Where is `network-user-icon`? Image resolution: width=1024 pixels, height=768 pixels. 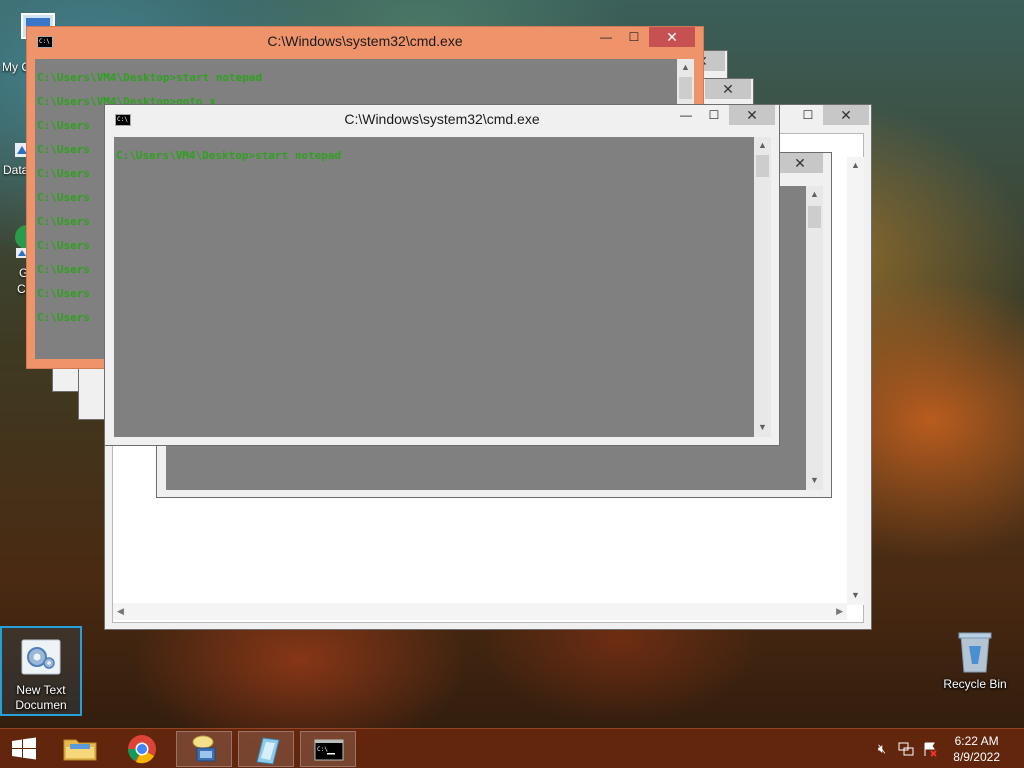
network-user-icon is located at coordinates (204, 748).